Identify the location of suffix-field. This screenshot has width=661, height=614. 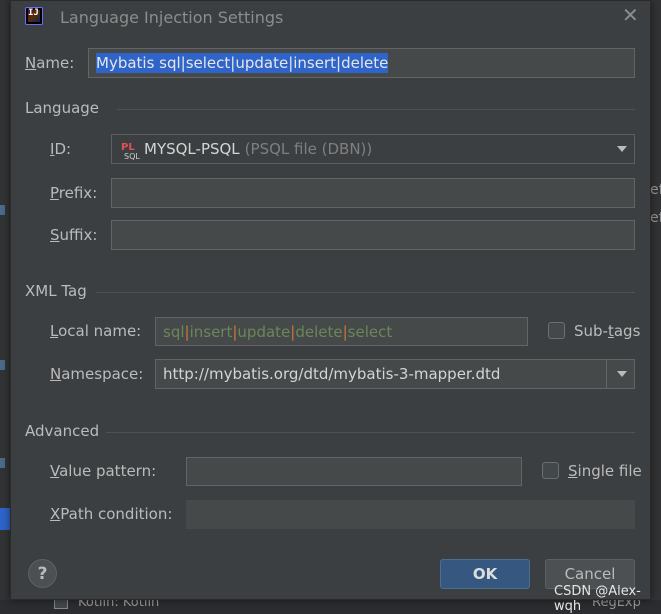
(373, 235).